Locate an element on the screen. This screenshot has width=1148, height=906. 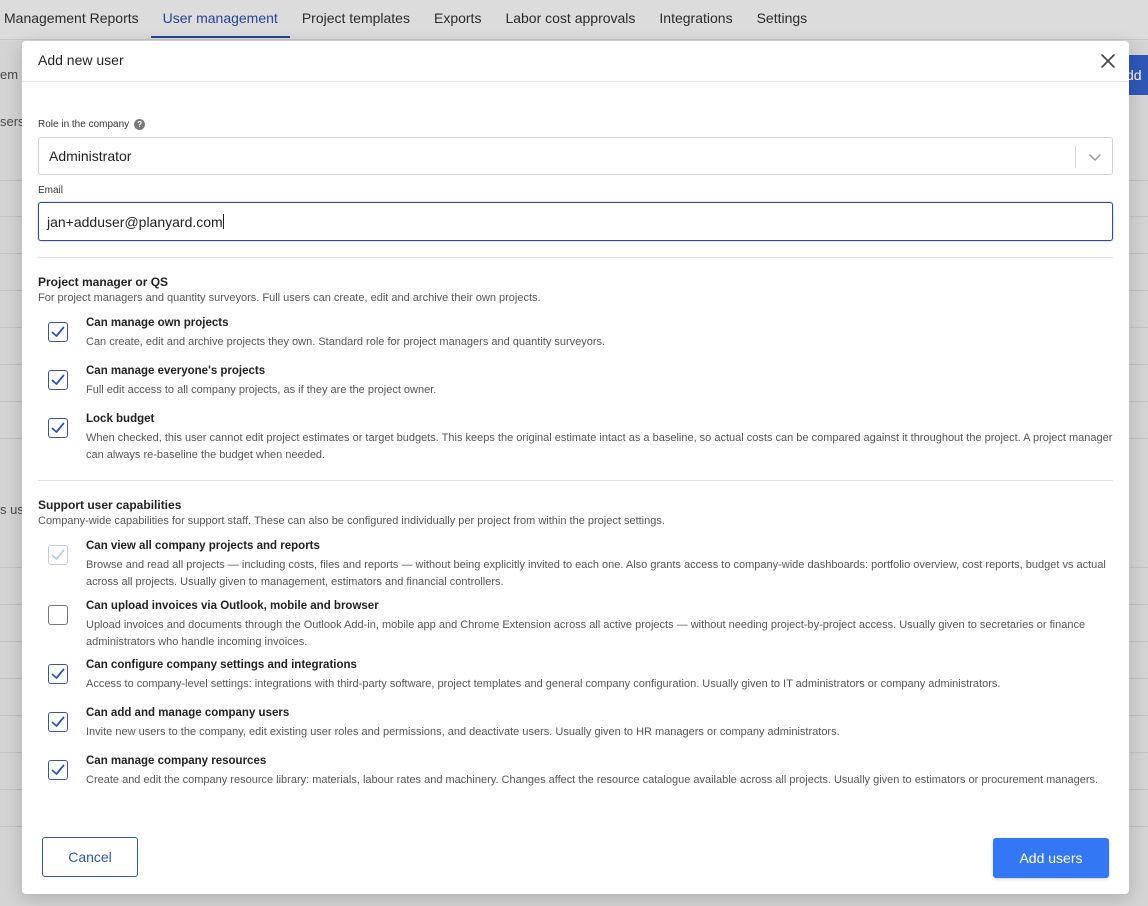
checkbox-configure-company-settings is located at coordinates (58, 674).